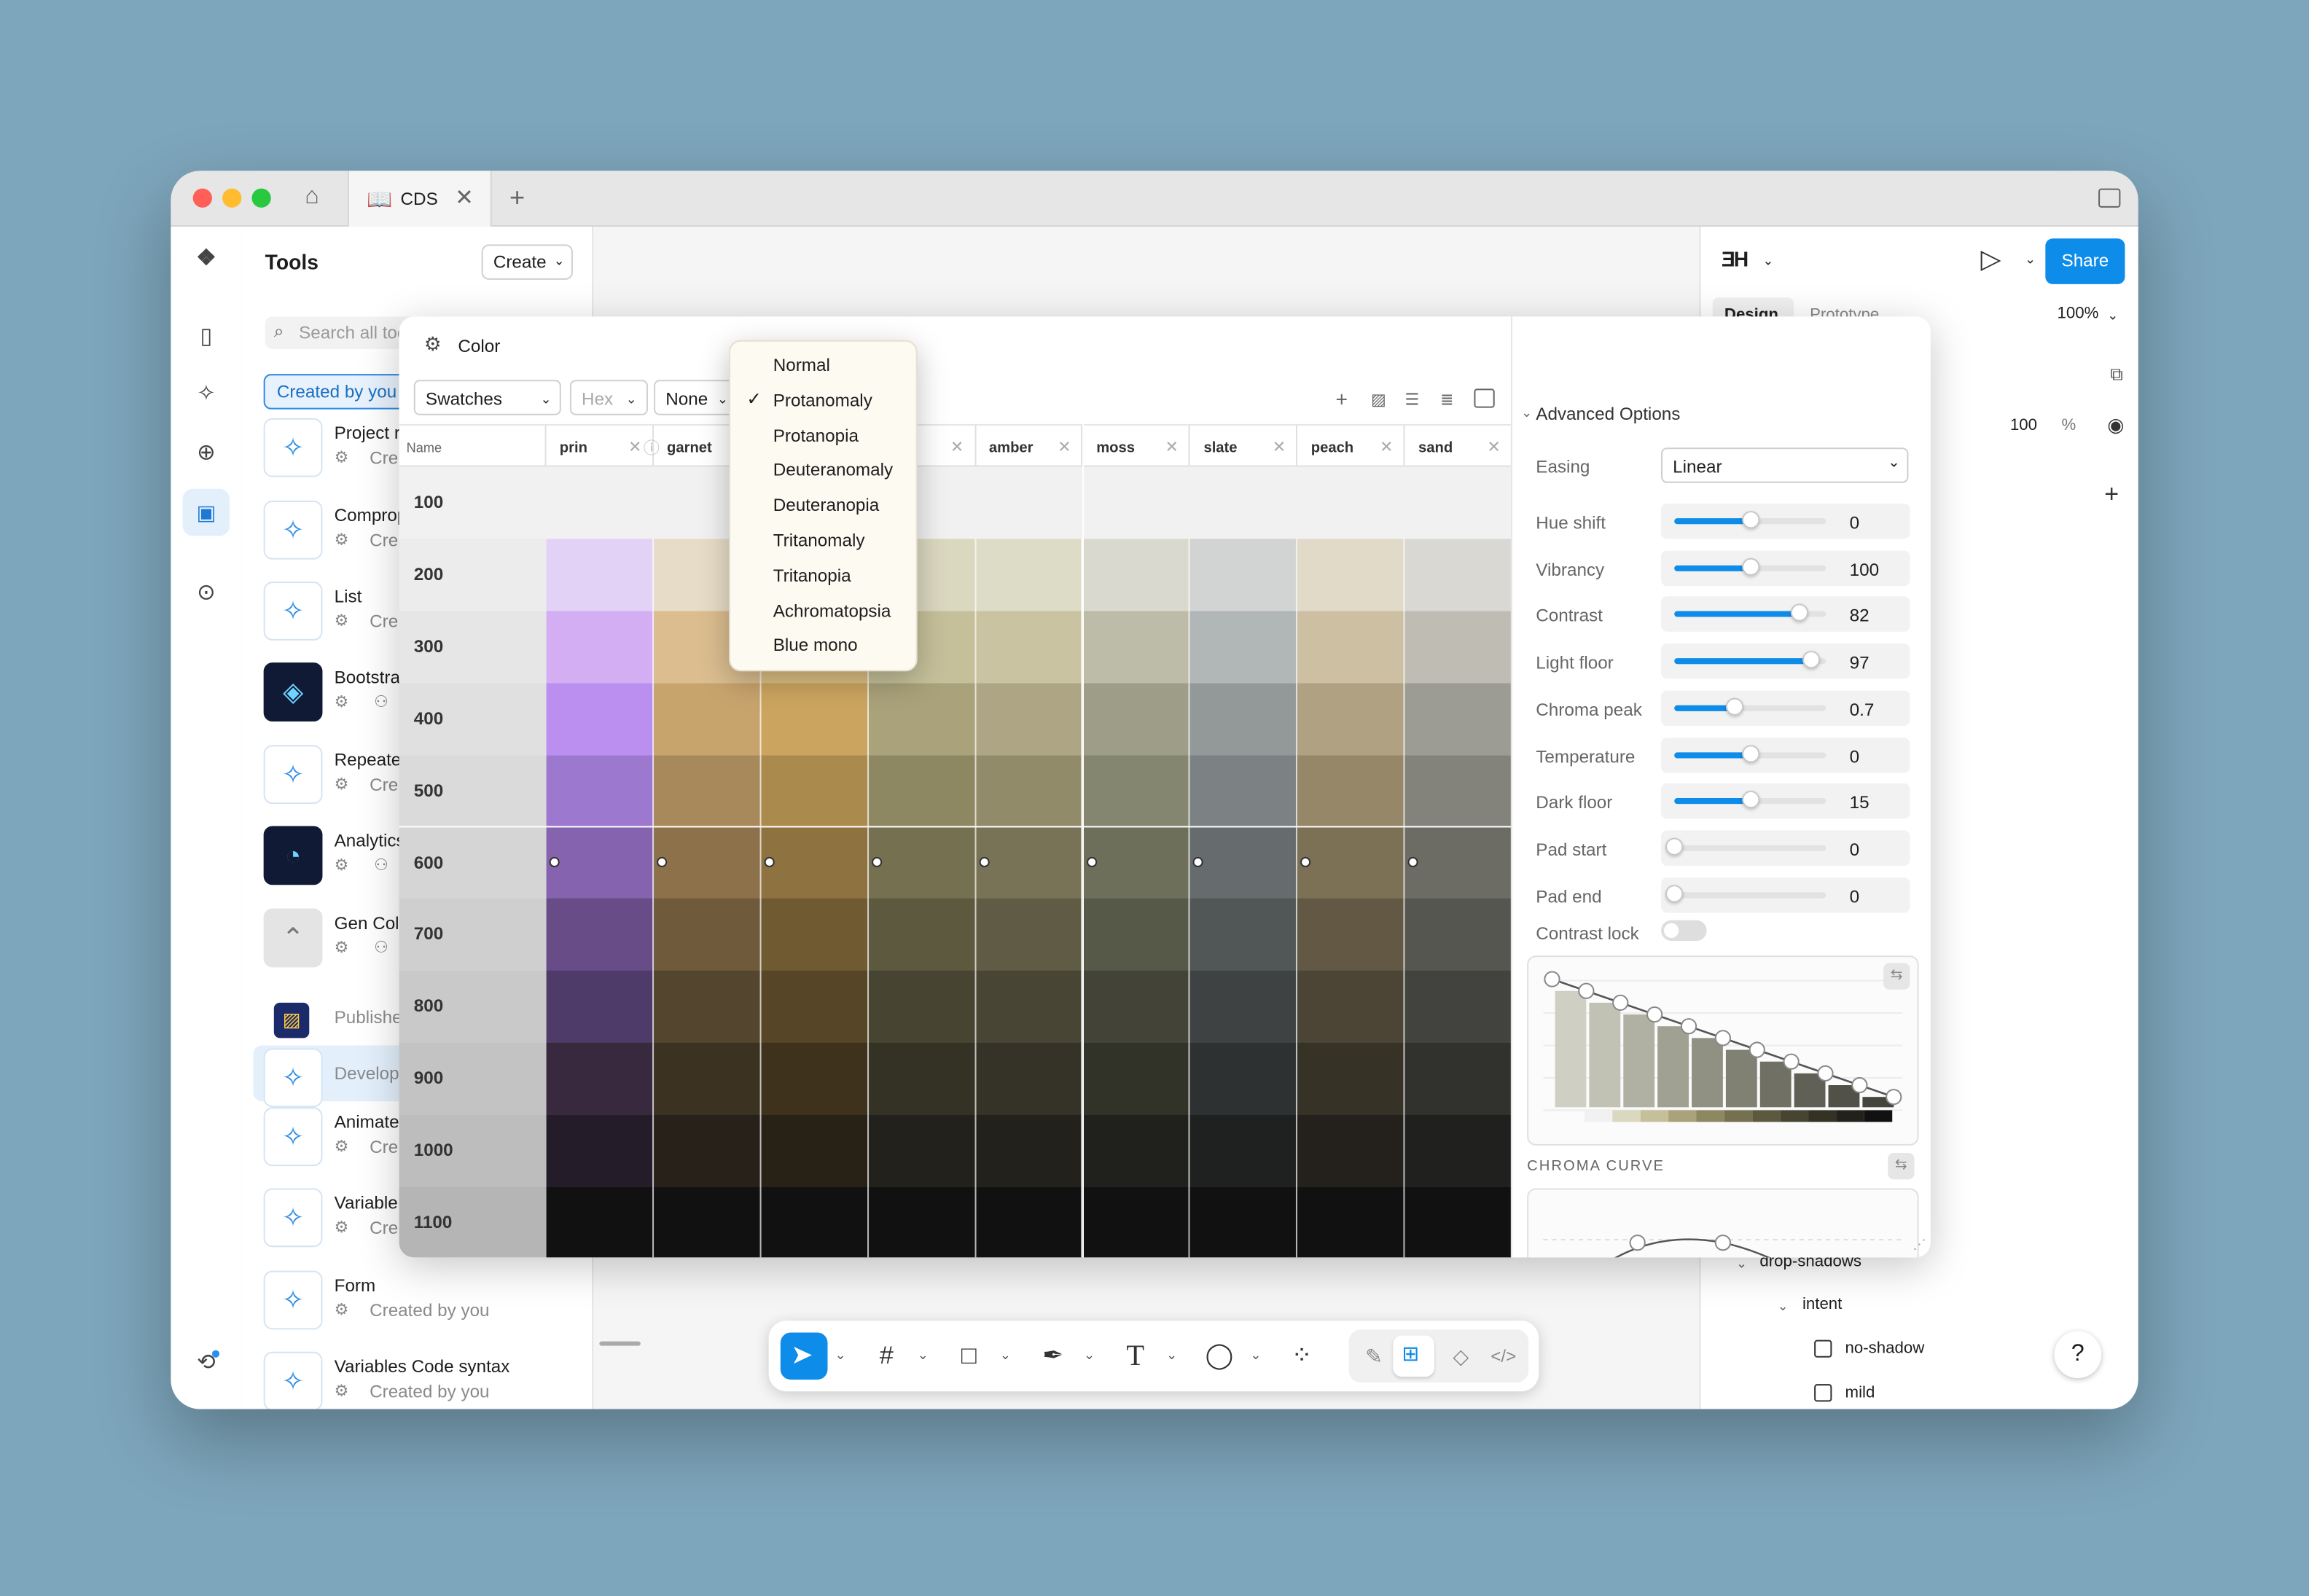 Image resolution: width=2309 pixels, height=1596 pixels. Describe the element at coordinates (1785, 465) in the screenshot. I see `easing-select: Linear ⌄` at that location.